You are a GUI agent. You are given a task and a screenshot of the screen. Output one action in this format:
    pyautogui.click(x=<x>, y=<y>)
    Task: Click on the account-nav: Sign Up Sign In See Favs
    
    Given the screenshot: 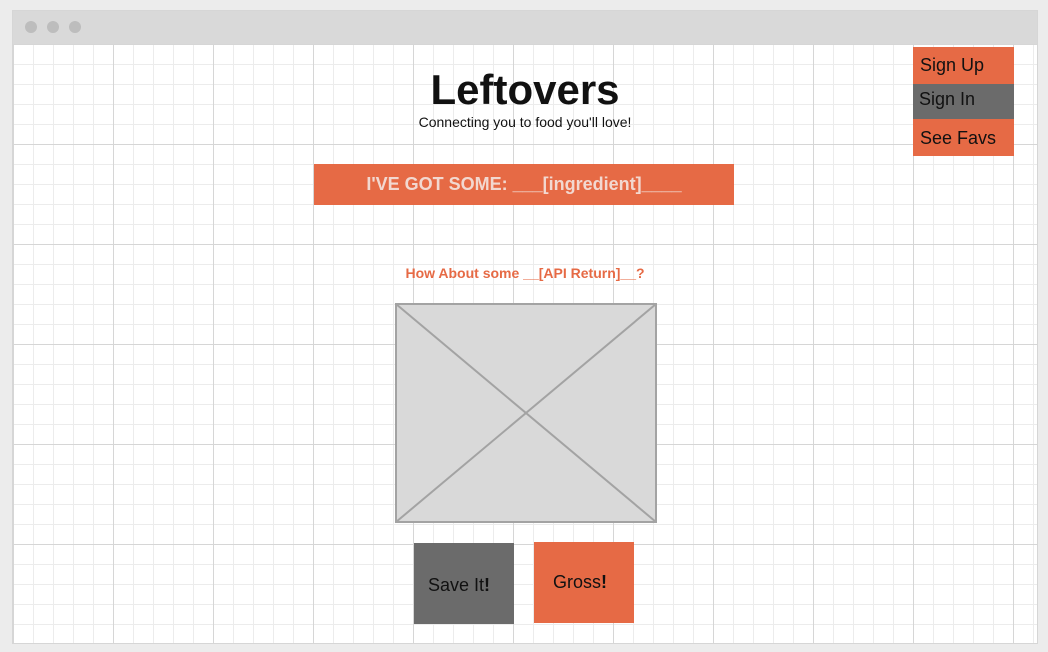 What is the action you would take?
    pyautogui.click(x=963, y=101)
    